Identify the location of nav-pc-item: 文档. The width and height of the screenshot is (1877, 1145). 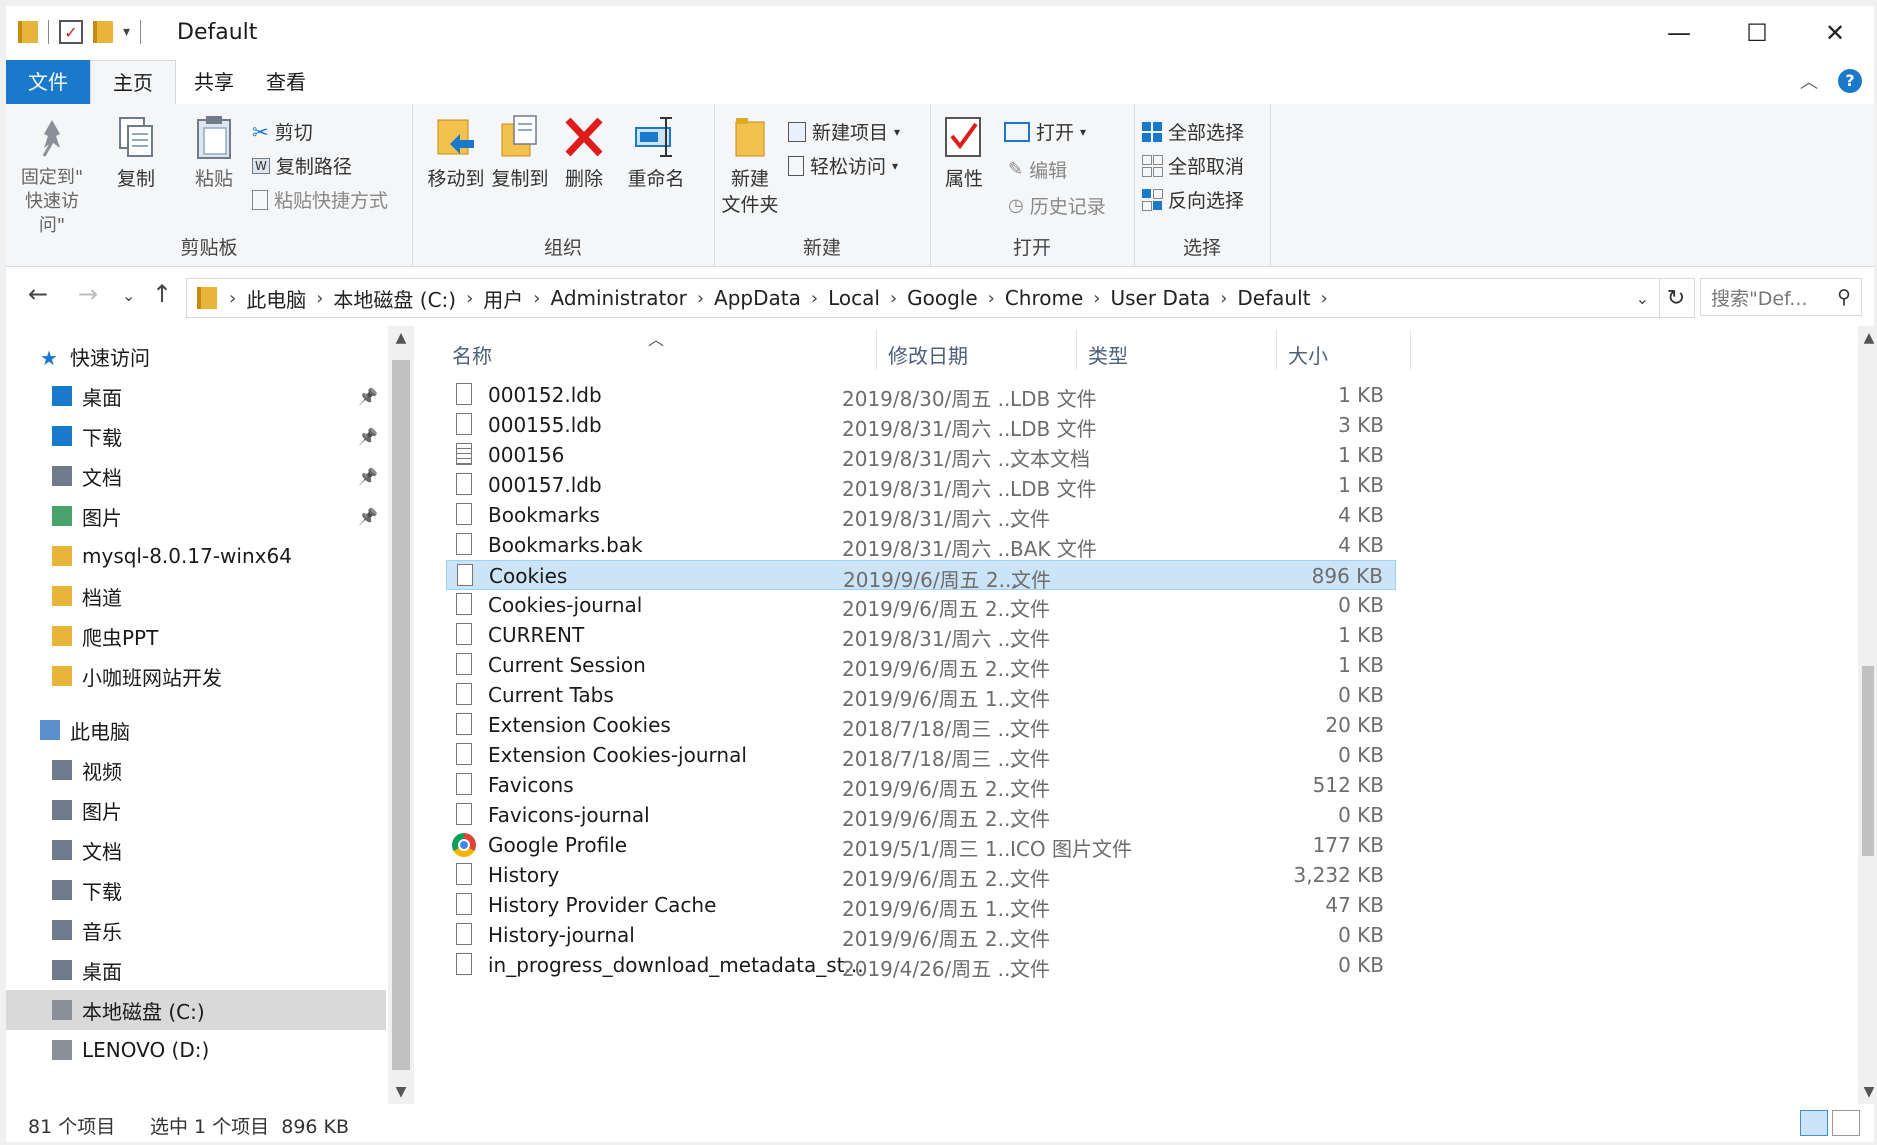
(196, 850).